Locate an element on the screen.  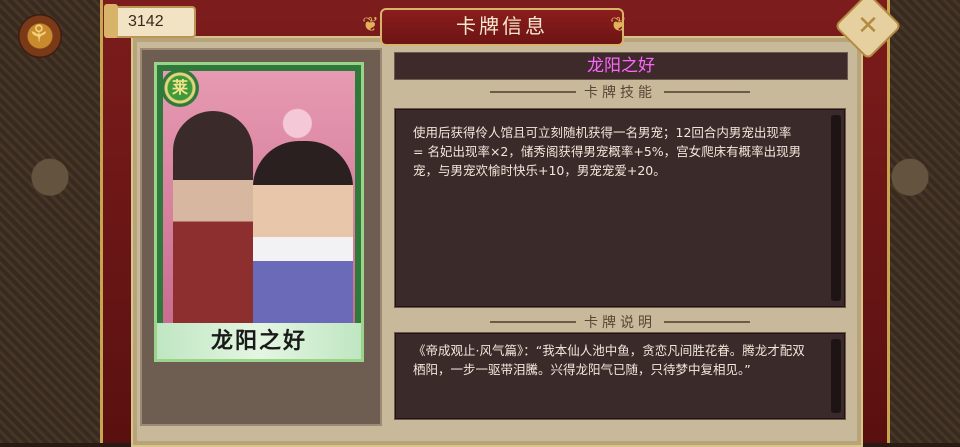
card-name-label: 龙阳之好 is located at coordinates (258, 341).